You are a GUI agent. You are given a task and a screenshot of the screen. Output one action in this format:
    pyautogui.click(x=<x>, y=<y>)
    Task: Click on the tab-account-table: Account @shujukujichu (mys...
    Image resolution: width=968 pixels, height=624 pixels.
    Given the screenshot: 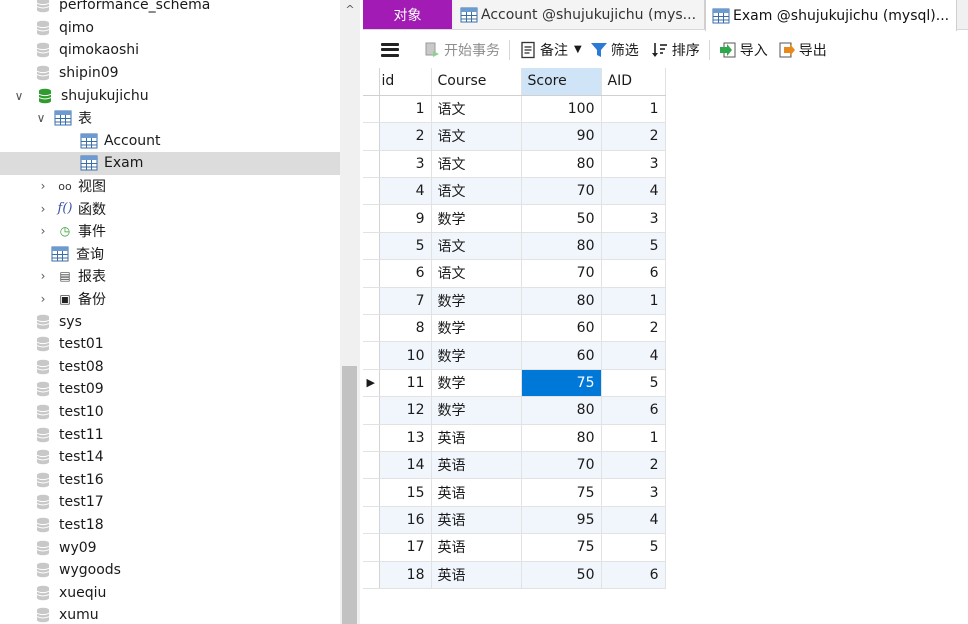 What is the action you would take?
    pyautogui.click(x=579, y=14)
    